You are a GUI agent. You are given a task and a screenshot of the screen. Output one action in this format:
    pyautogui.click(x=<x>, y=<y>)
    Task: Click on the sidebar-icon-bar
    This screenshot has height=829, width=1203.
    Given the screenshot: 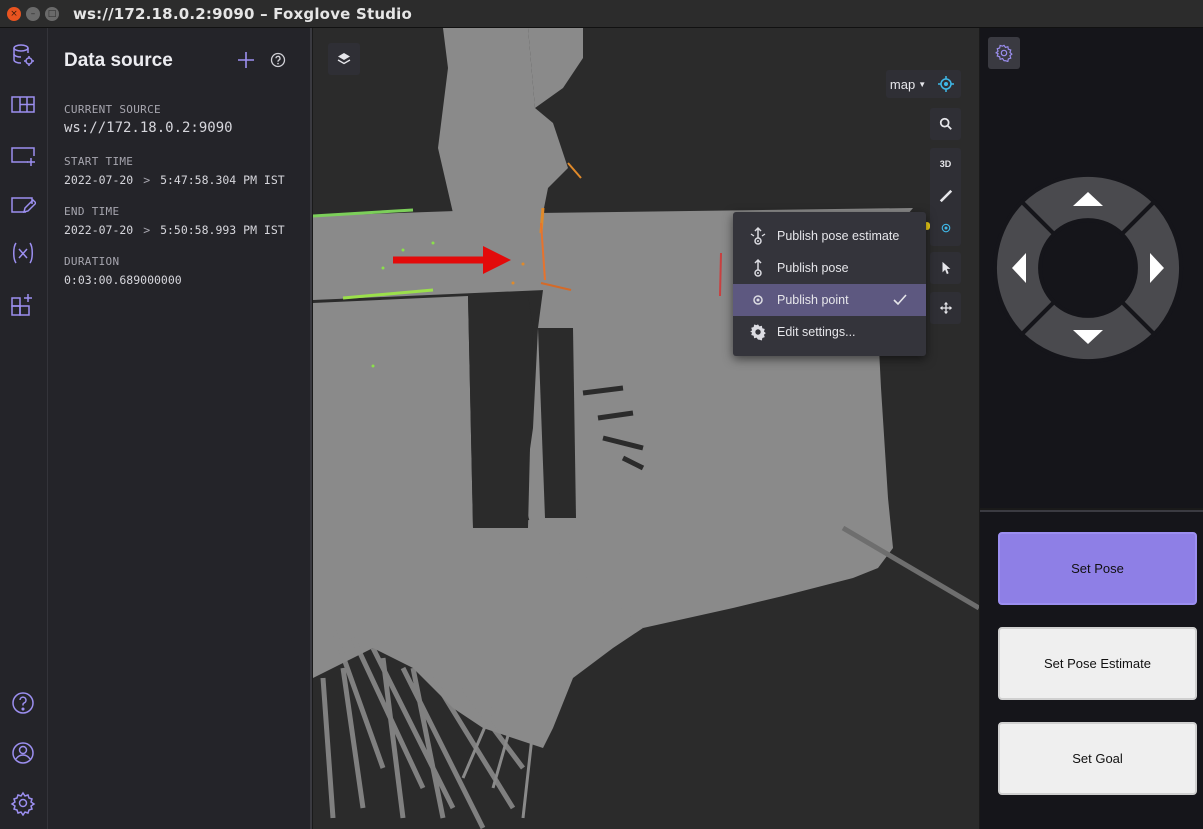 What is the action you would take?
    pyautogui.click(x=24, y=428)
    